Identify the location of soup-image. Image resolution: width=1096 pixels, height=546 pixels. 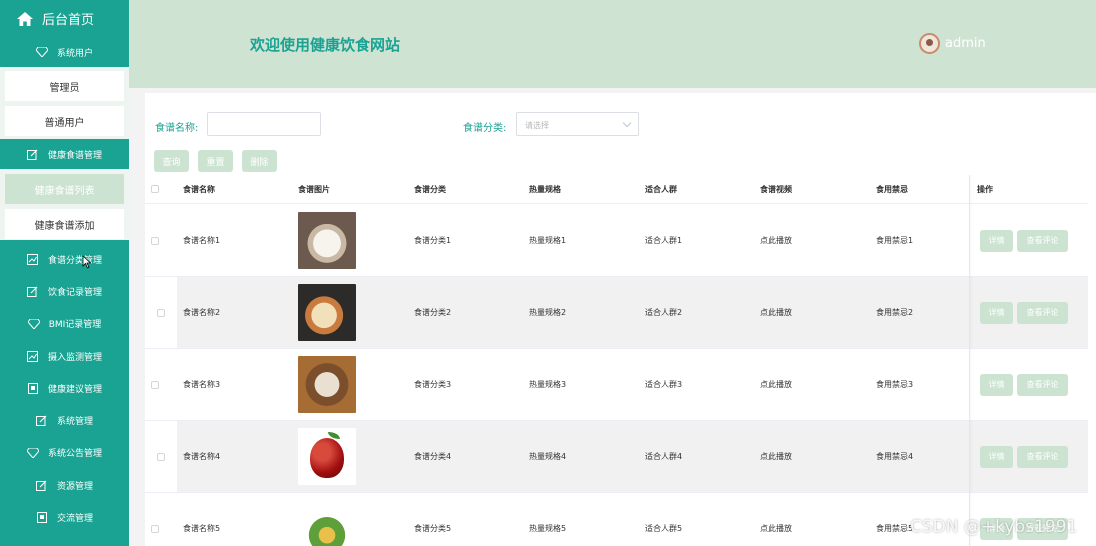
(327, 240).